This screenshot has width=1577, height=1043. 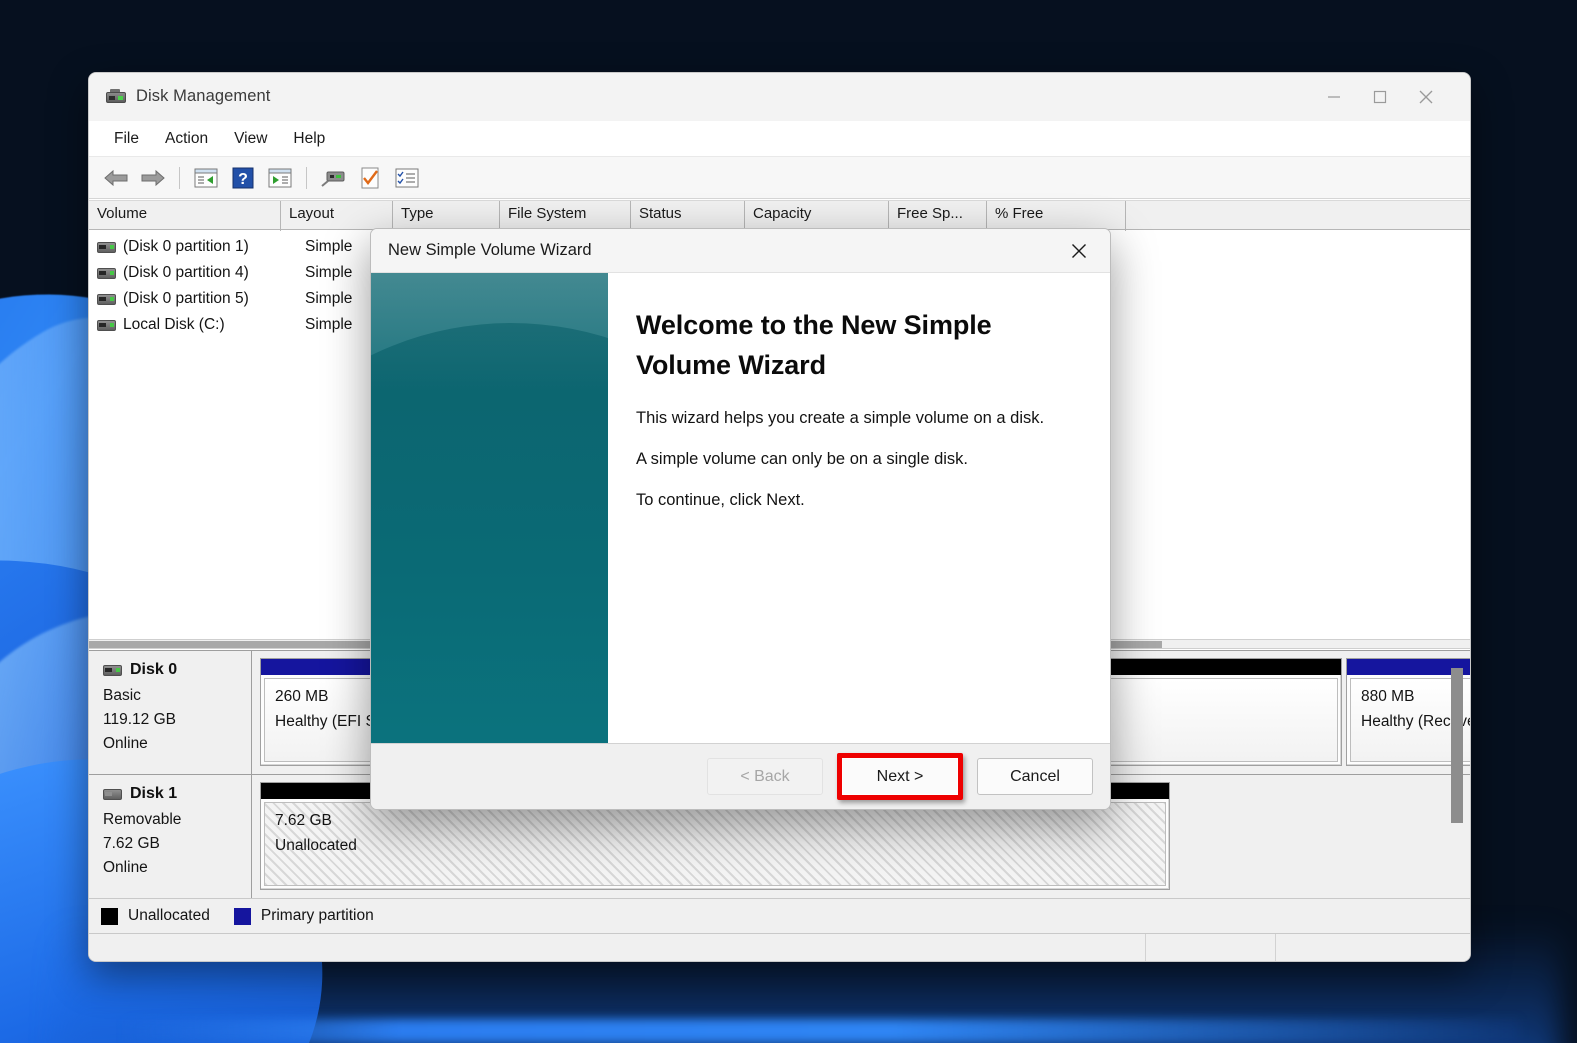 What do you see at coordinates (185, 216) in the screenshot?
I see `column-header-volume: Volume` at bounding box center [185, 216].